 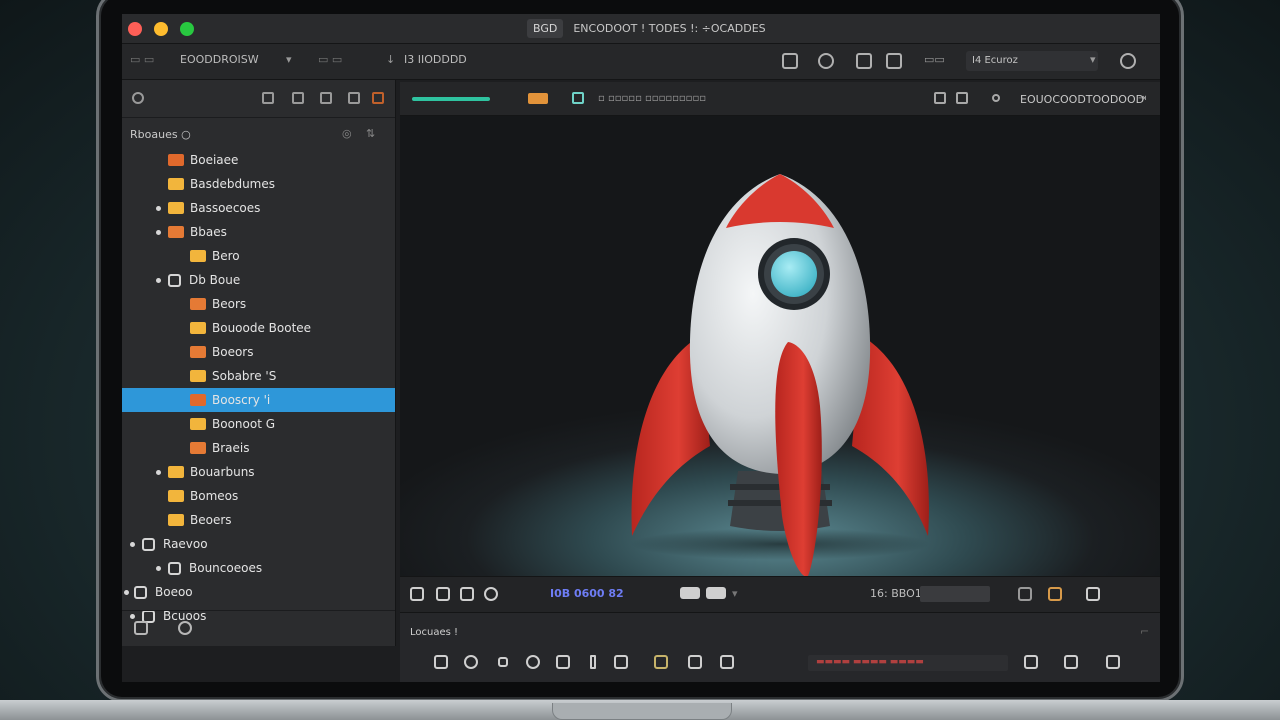 What do you see at coordinates (578, 98) in the screenshot?
I see `image-icon` at bounding box center [578, 98].